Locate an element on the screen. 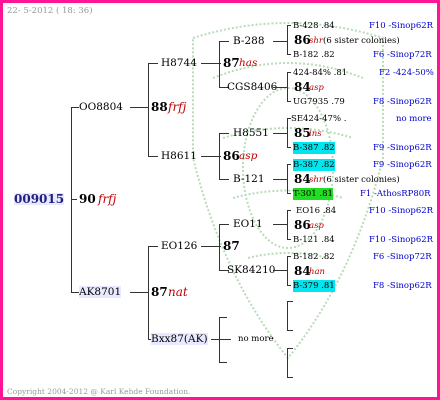 Image resolution: width=440 pixels, height=400 pixels. sire-year: 88 is located at coordinates (159, 107).